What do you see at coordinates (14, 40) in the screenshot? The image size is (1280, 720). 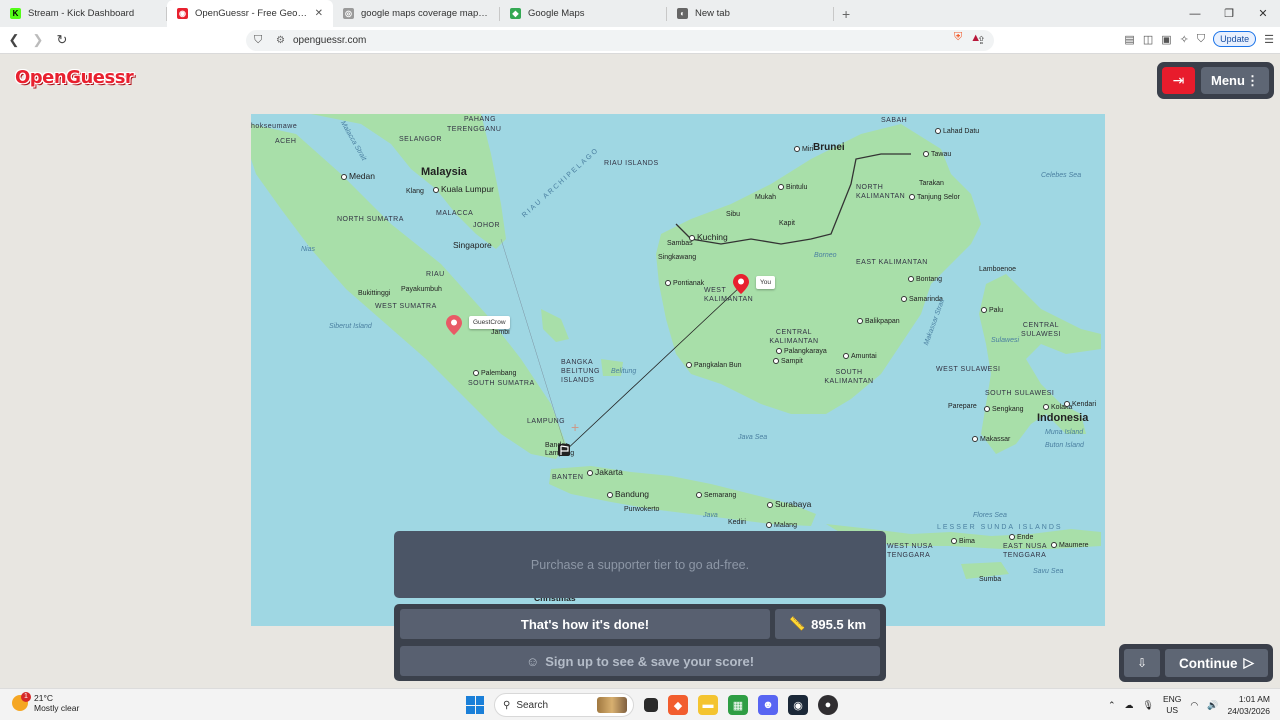 I see `back-icon: ❮` at bounding box center [14, 40].